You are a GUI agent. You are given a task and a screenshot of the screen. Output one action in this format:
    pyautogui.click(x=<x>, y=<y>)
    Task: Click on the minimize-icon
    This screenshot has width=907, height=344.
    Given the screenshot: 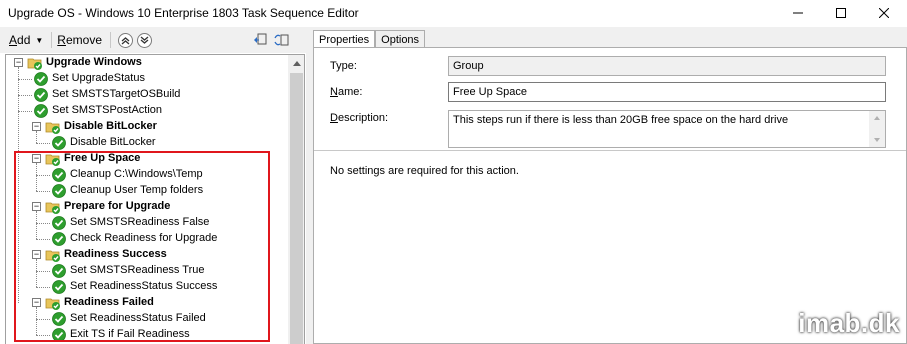 What is the action you would take?
    pyautogui.click(x=798, y=13)
    